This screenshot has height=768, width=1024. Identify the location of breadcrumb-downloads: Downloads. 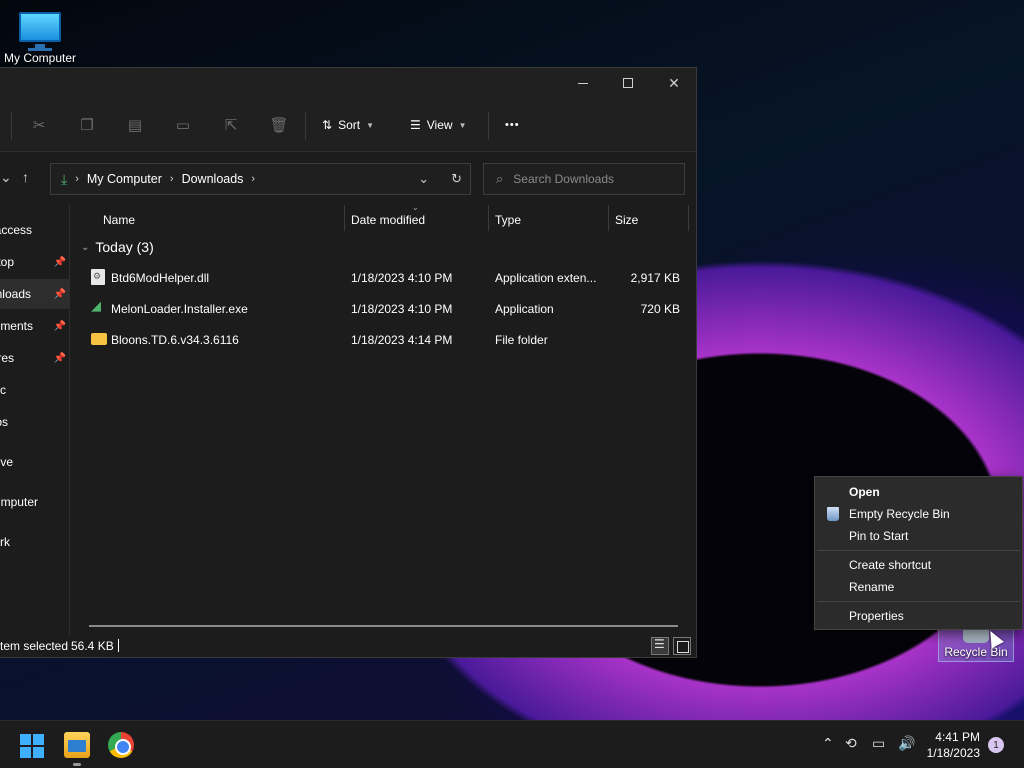
(213, 179).